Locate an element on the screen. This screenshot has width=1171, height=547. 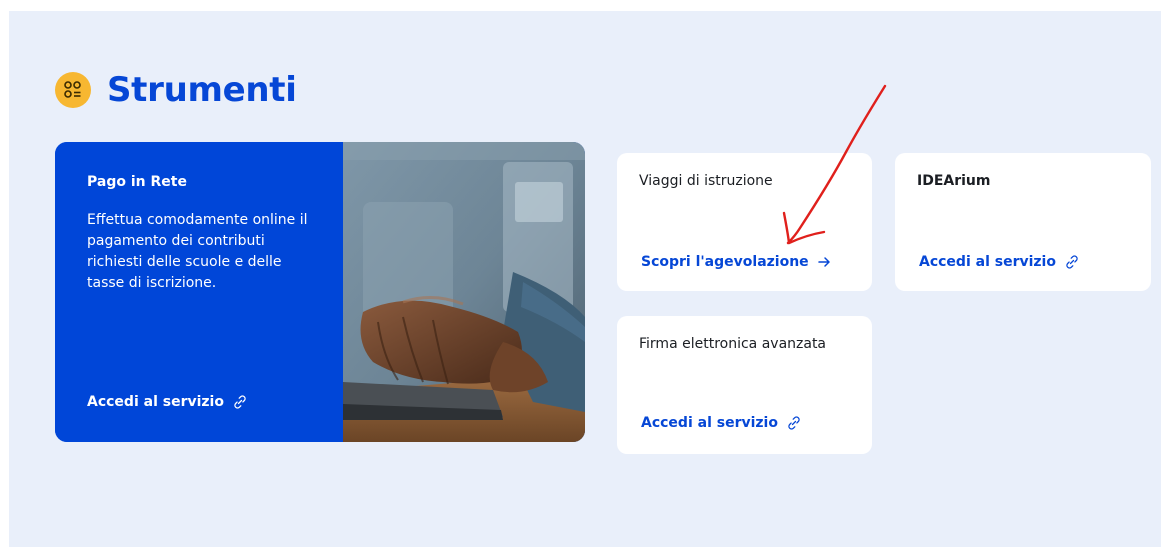
firma-access-label: Accedi al servizio is located at coordinates (709, 423).